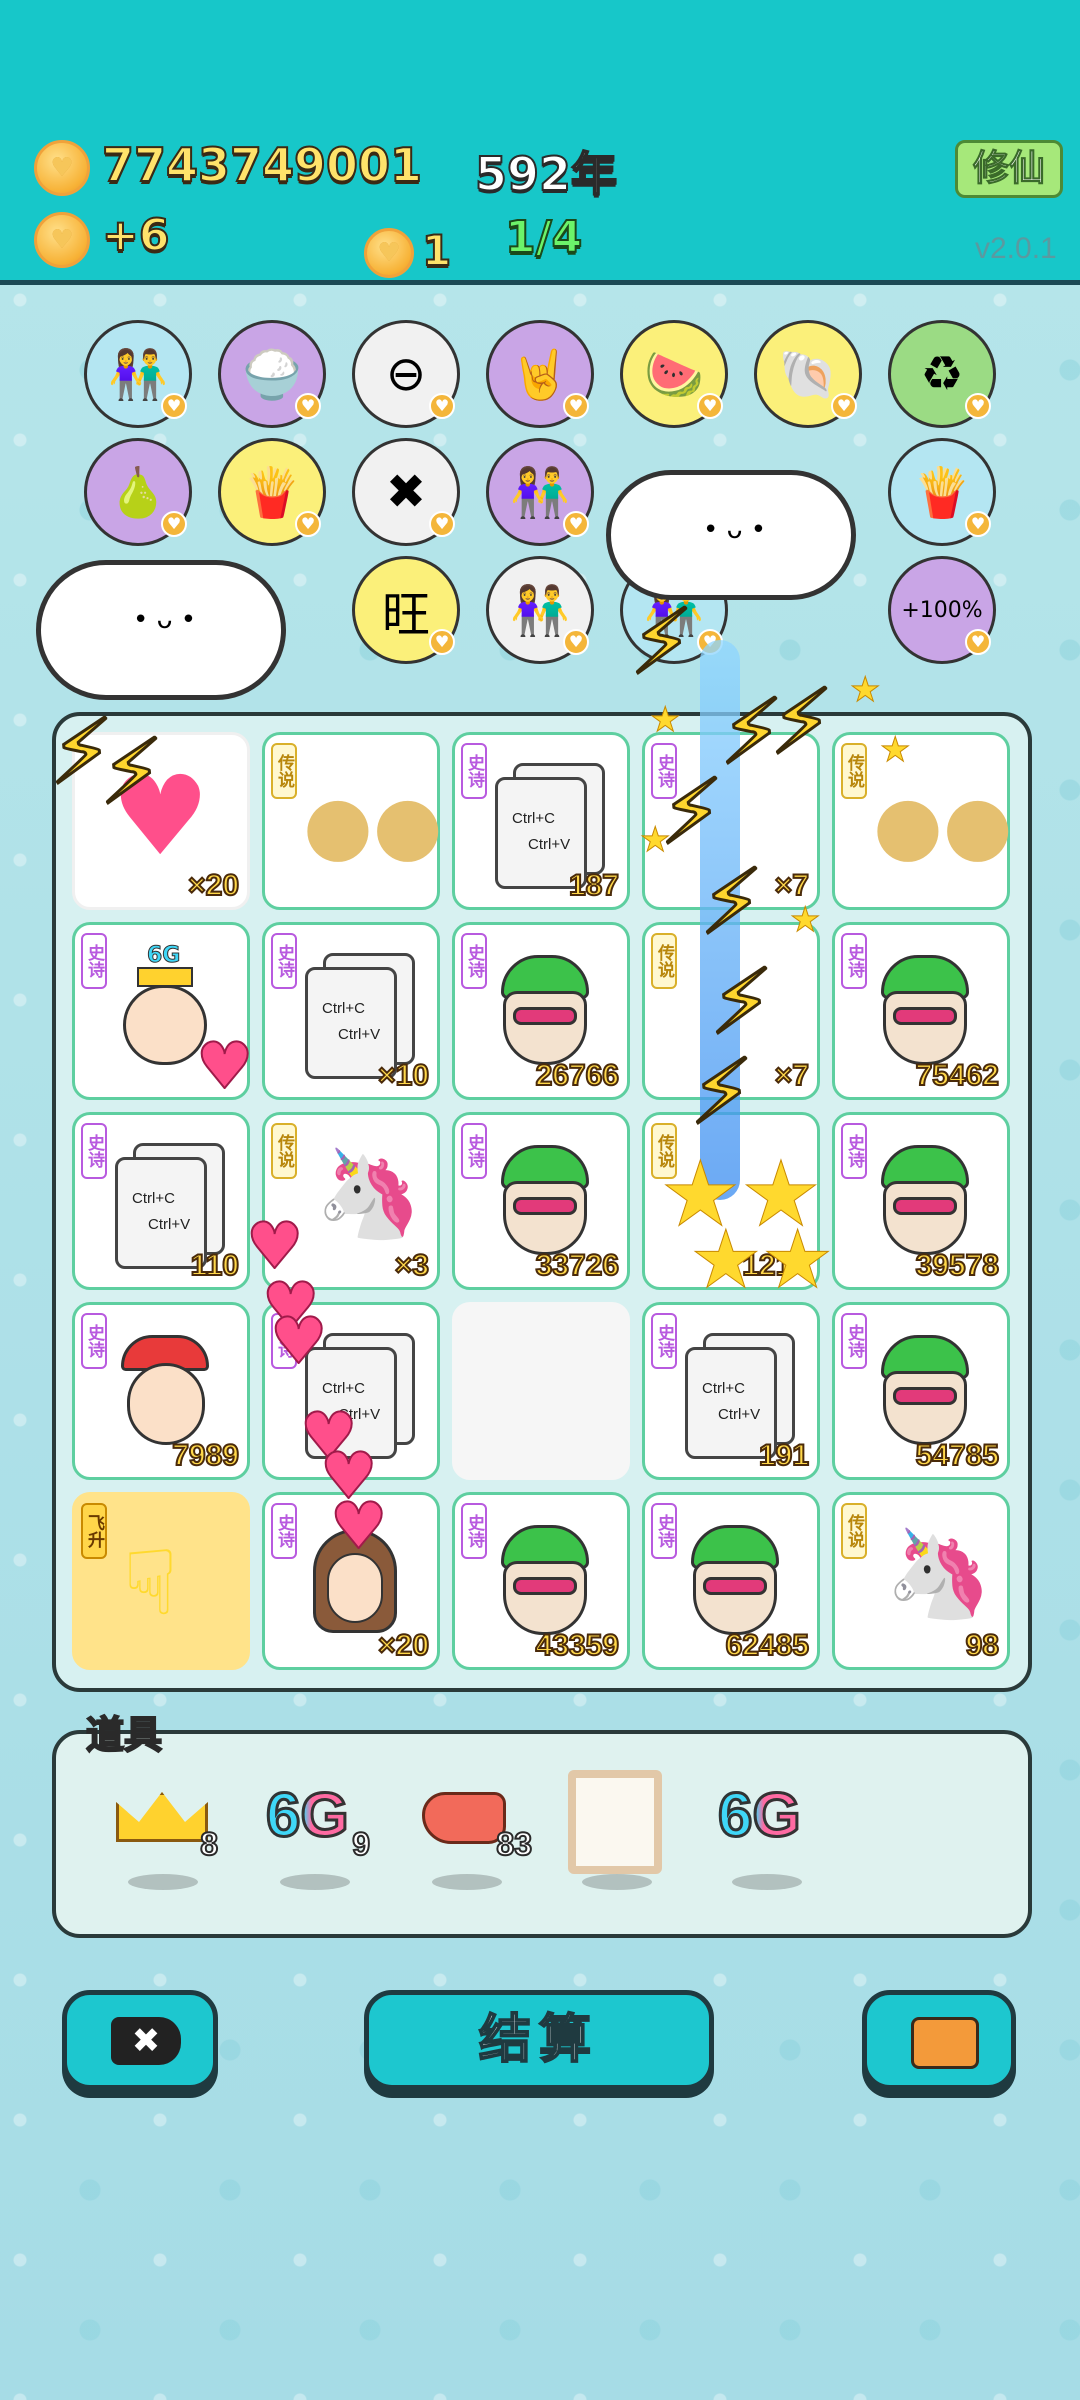 The image size is (1080, 2400). I want to click on empty-tile, so click(541, 1391).